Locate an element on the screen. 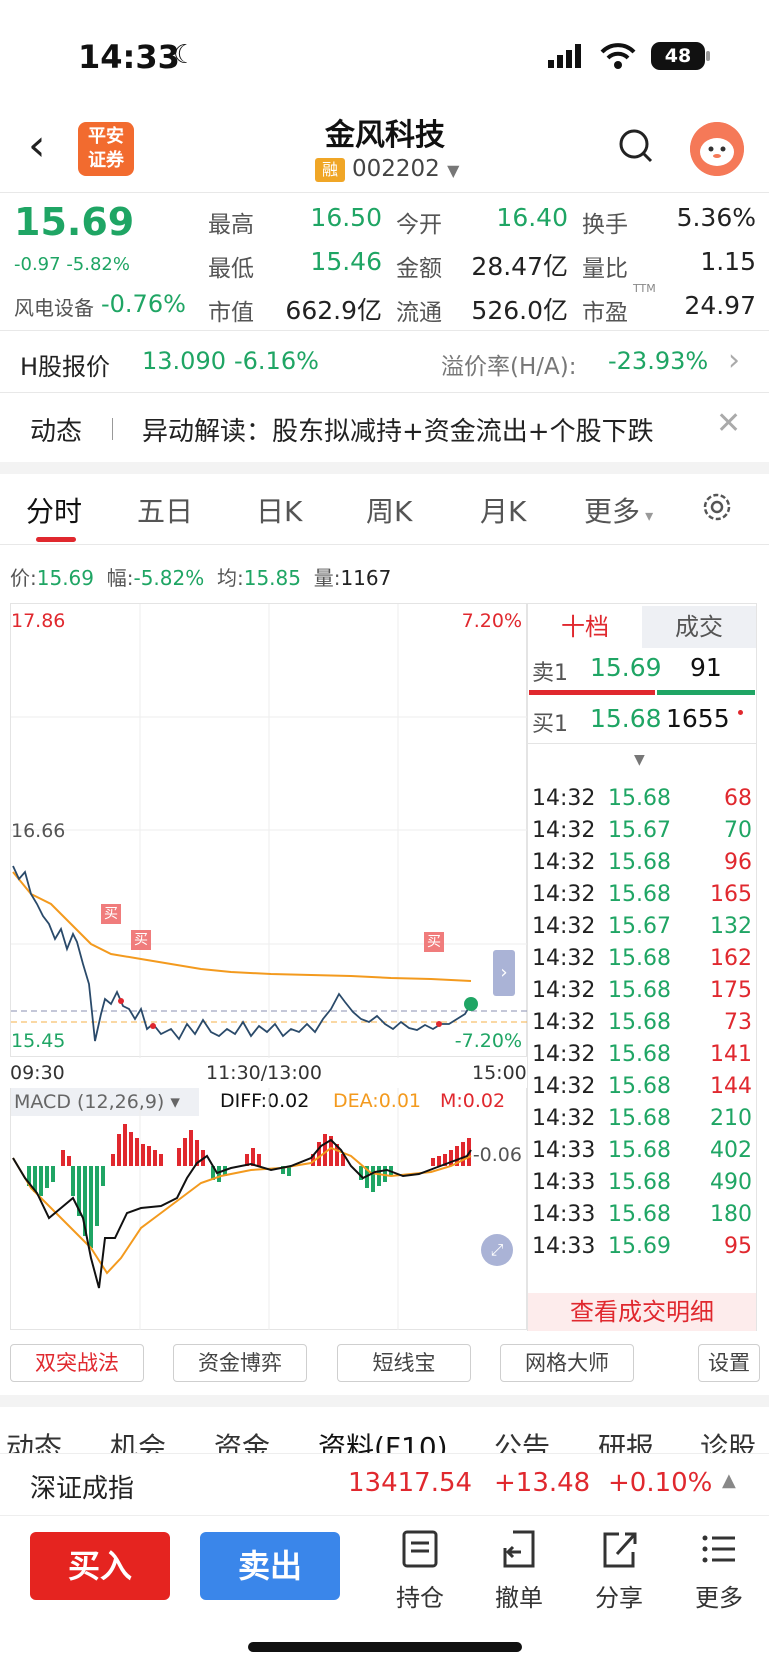  sector-change: -0.76% is located at coordinates (143, 304).